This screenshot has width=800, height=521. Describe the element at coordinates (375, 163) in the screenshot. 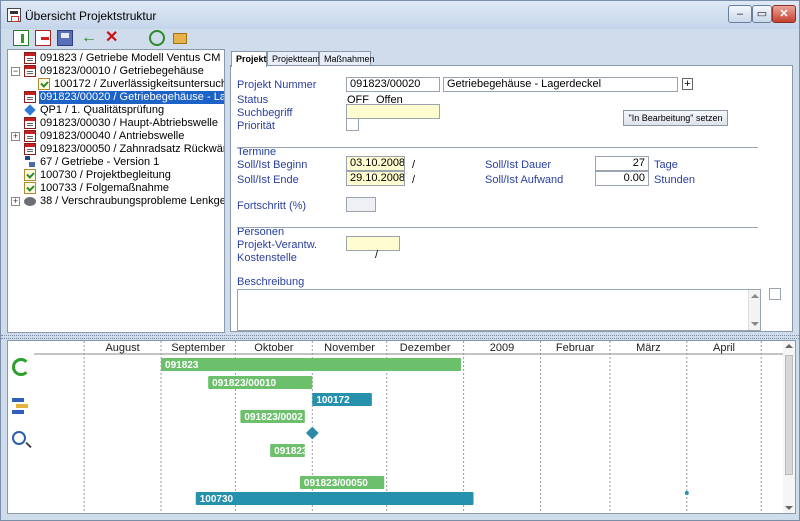

I see `beginn-field: 03.10.2008` at that location.